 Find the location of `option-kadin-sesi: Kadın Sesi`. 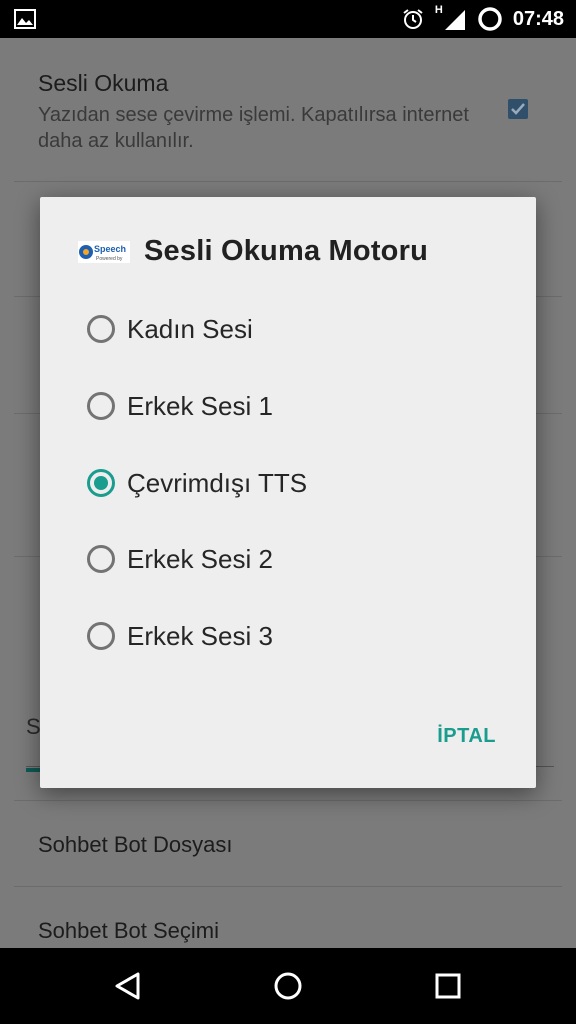

option-kadin-sesi: Kadın Sesi is located at coordinates (170, 329).